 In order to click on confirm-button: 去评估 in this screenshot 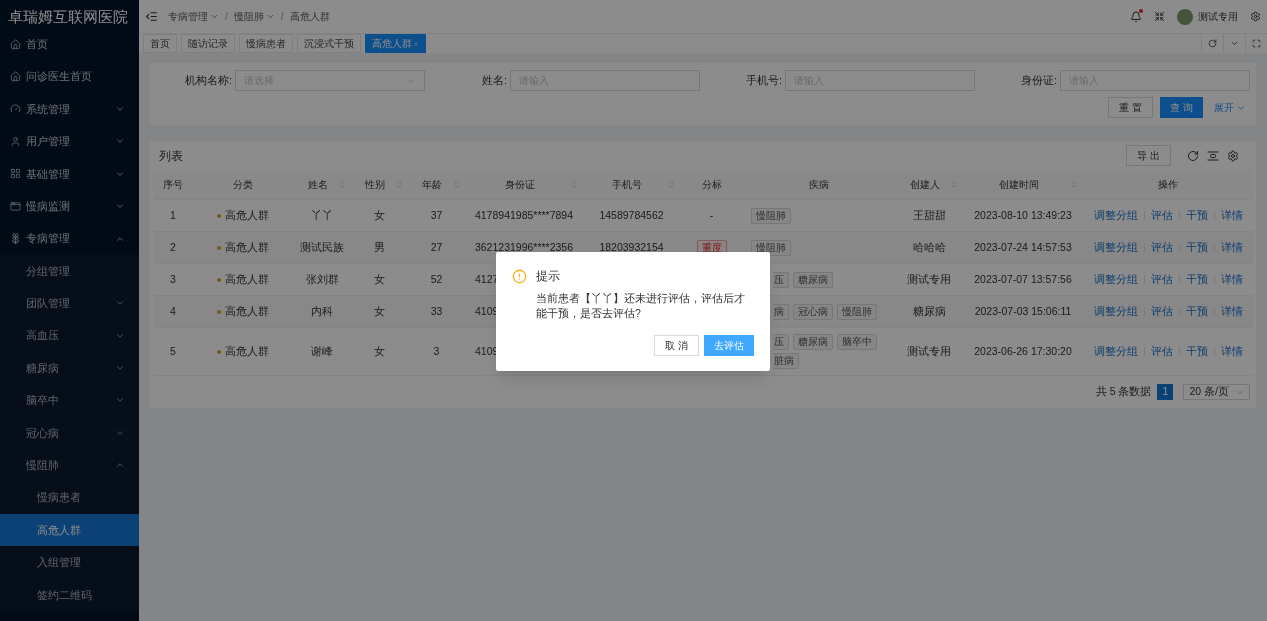, I will do `click(729, 345)`.